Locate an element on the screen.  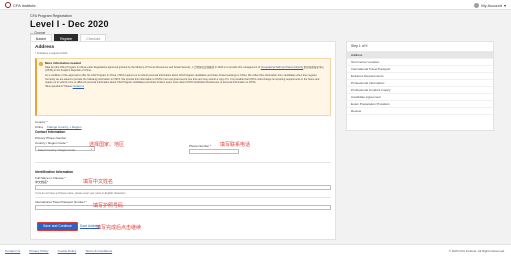
info-icon: i is located at coordinates (41, 64).